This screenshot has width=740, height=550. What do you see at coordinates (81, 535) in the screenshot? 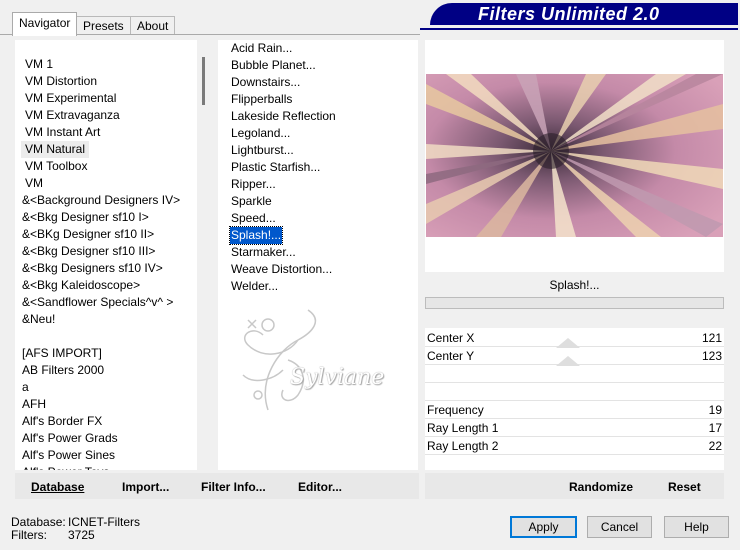
I see `status-filters-value: 3725` at bounding box center [81, 535].